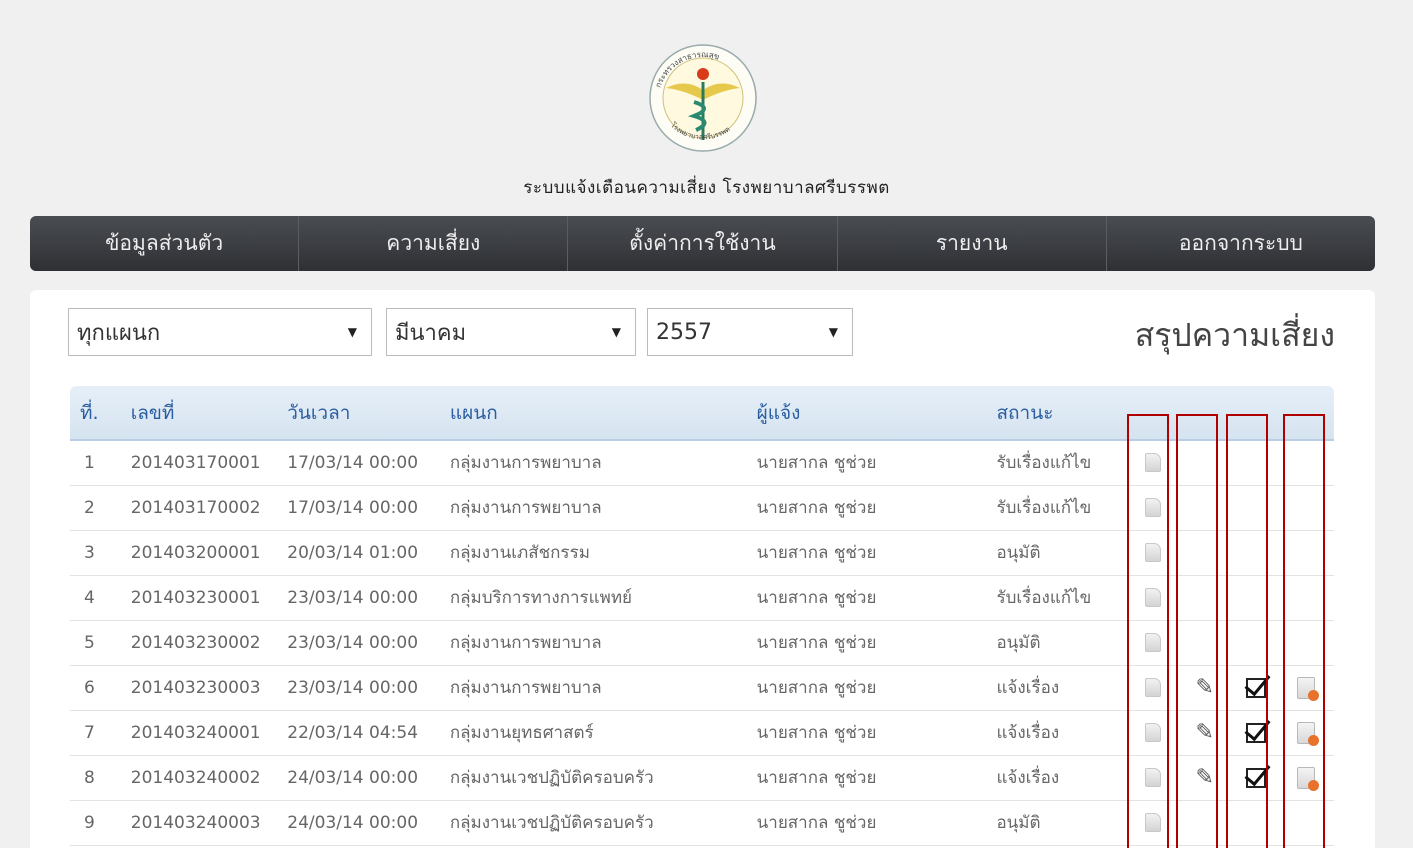 The image size is (1413, 848). What do you see at coordinates (358, 413) in the screenshot?
I see `header-datetime: วันเวลา` at bounding box center [358, 413].